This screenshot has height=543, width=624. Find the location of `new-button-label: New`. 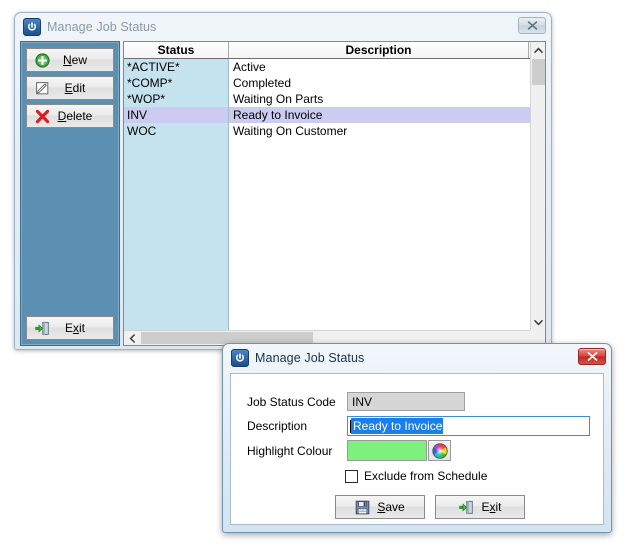

new-button-label: New is located at coordinates (74, 60).